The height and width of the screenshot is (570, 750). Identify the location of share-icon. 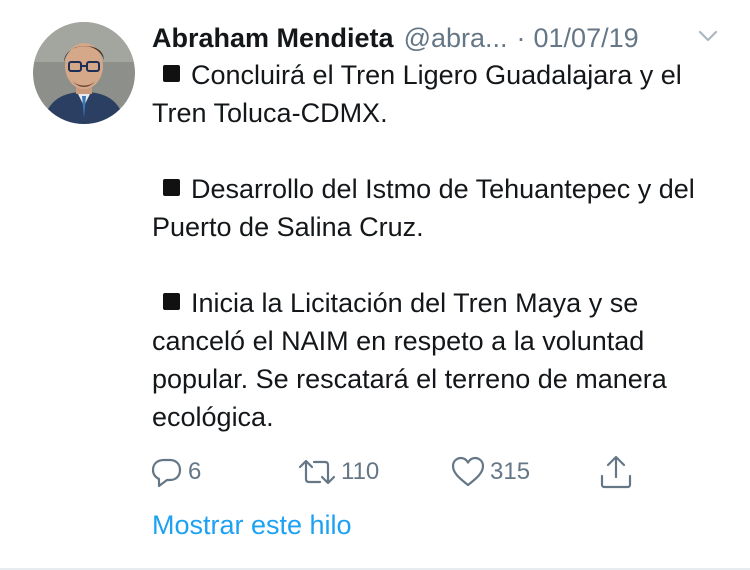
(616, 472).